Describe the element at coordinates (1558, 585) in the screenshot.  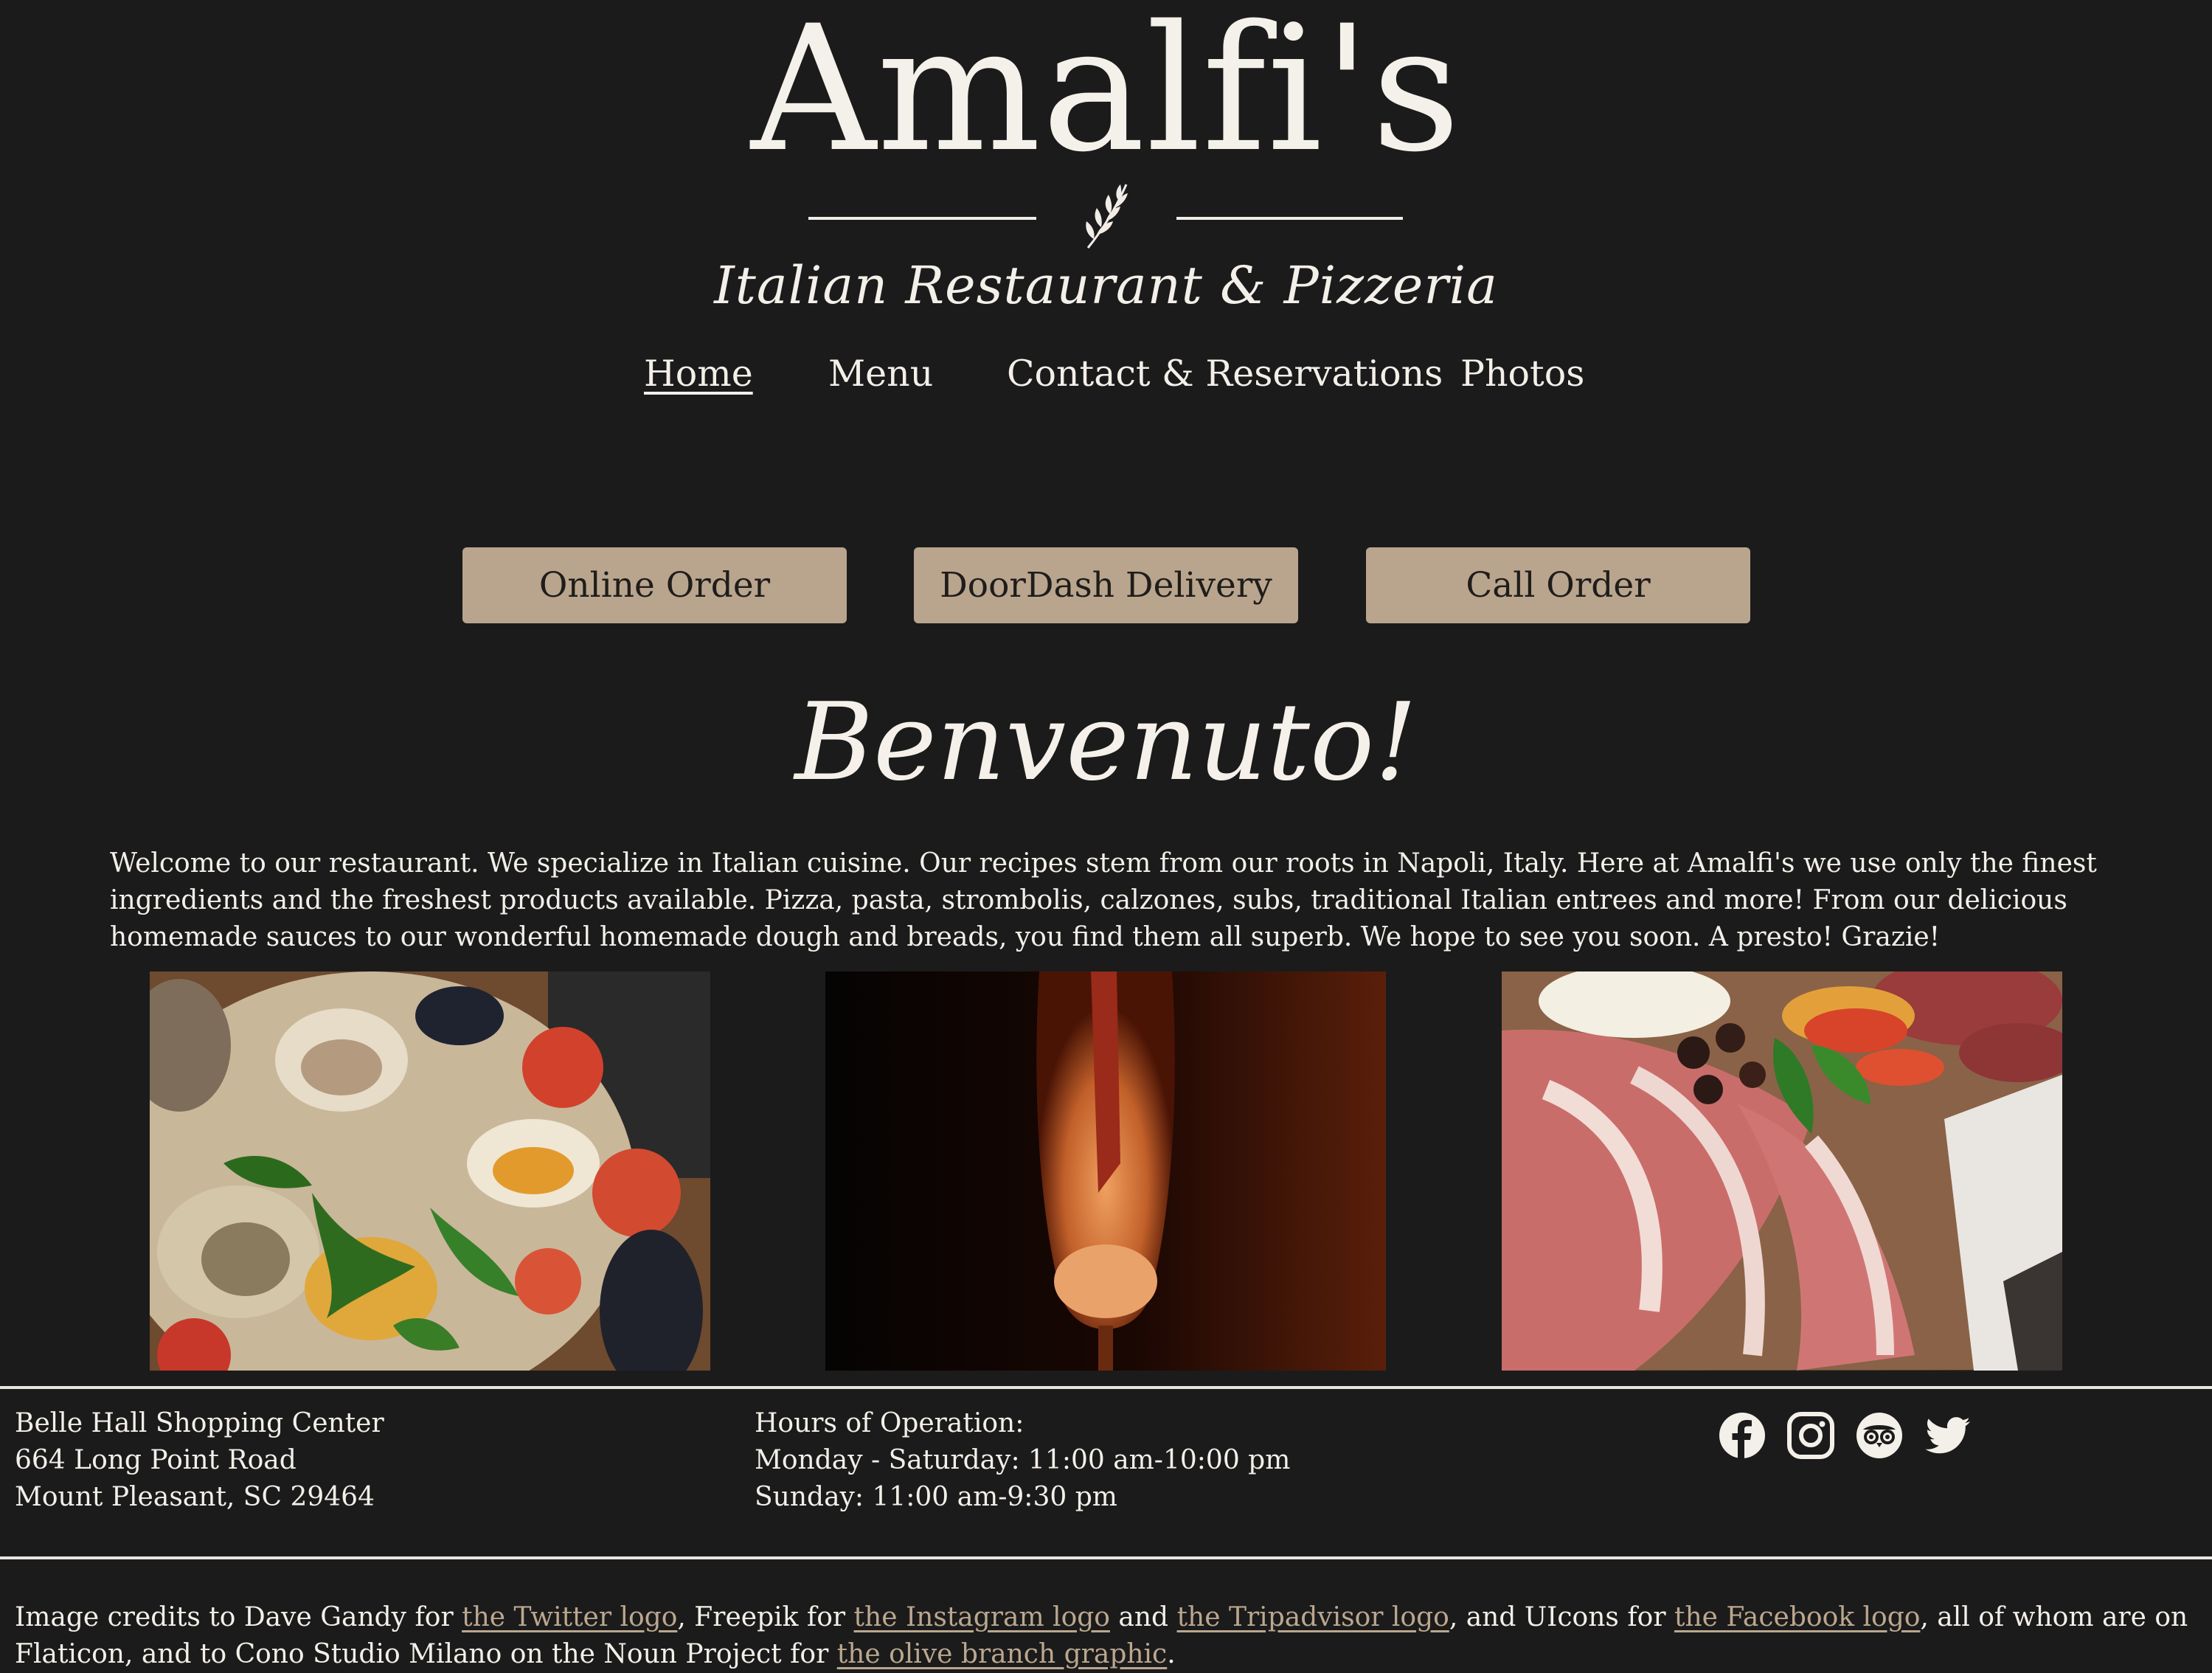
I see `call-order-button: Call Order` at that location.